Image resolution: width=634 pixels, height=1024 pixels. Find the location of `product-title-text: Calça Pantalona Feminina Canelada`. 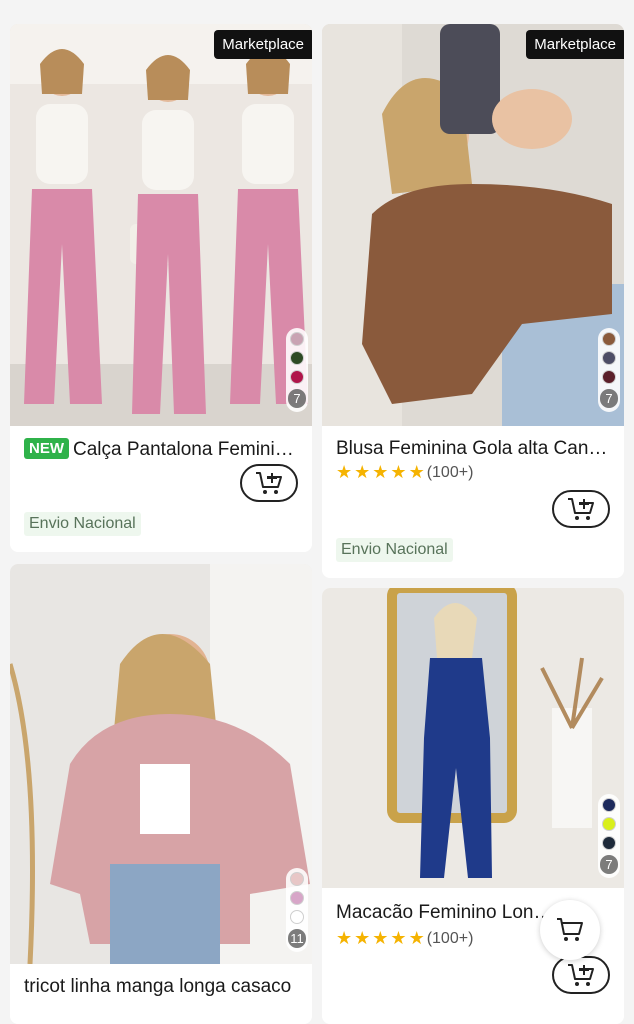

product-title-text: Calça Pantalona Feminina Canelada is located at coordinates (186, 449).